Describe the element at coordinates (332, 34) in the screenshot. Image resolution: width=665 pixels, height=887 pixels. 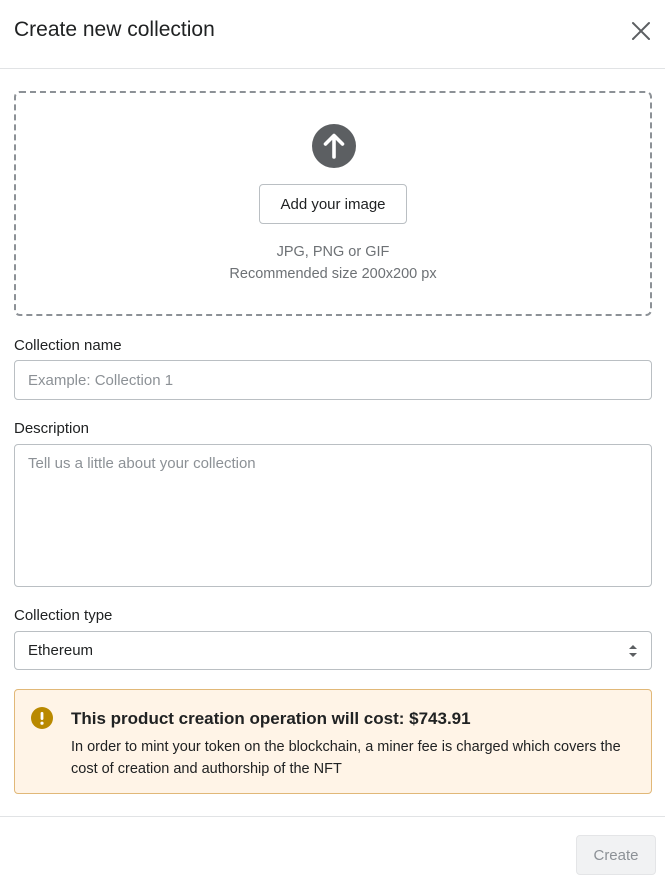
I see `modal-header: Create new collection` at that location.